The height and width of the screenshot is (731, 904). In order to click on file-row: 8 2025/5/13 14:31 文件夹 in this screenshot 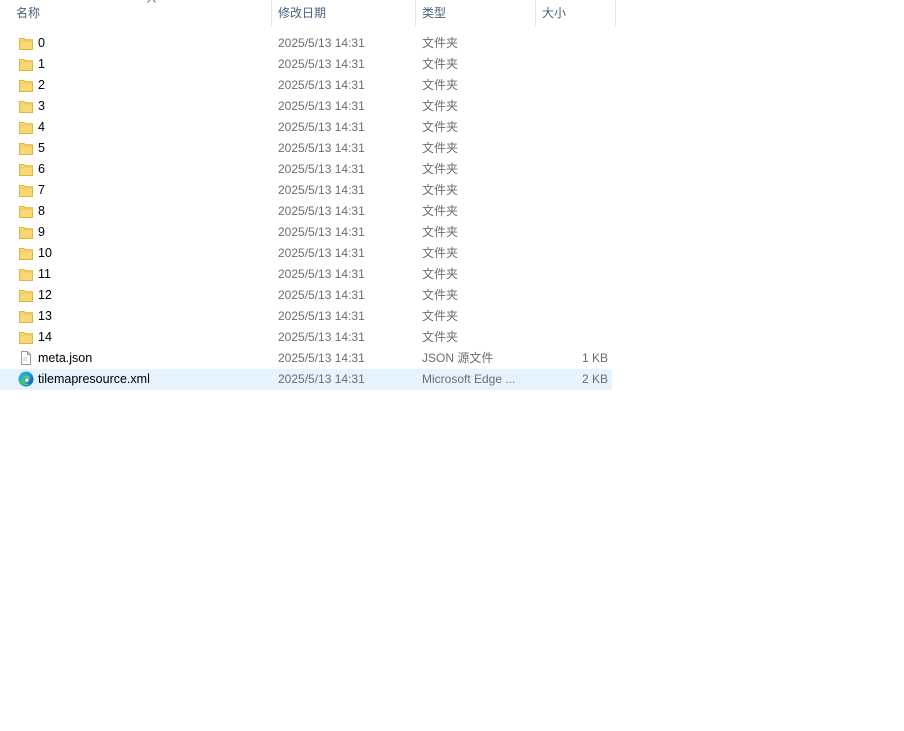, I will do `click(306, 211)`.